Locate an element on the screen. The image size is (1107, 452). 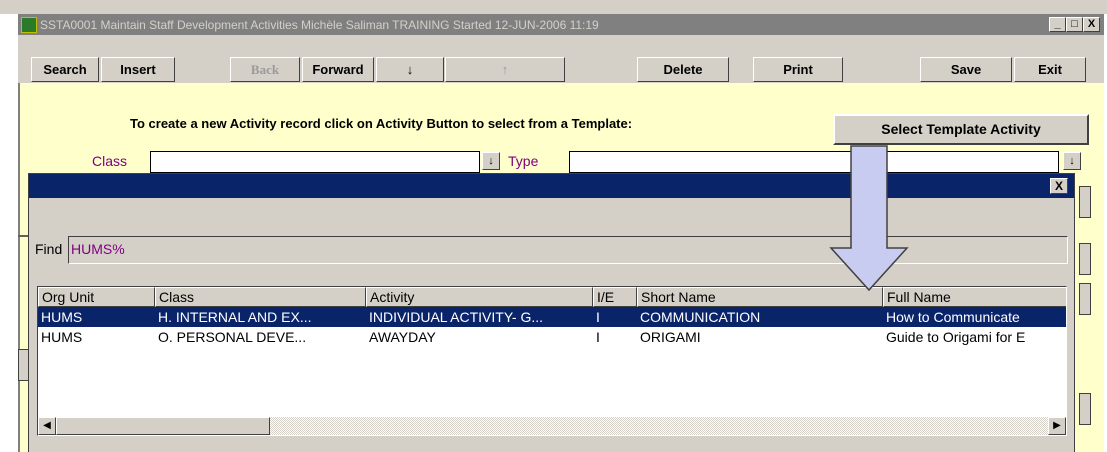
down-arrow-annotation is located at coordinates (869, 218).